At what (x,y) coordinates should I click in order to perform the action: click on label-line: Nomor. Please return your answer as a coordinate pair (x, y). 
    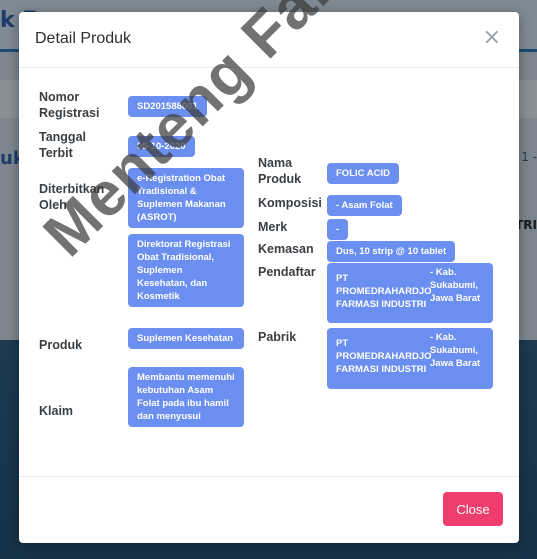
    Looking at the image, I should click on (59, 97).